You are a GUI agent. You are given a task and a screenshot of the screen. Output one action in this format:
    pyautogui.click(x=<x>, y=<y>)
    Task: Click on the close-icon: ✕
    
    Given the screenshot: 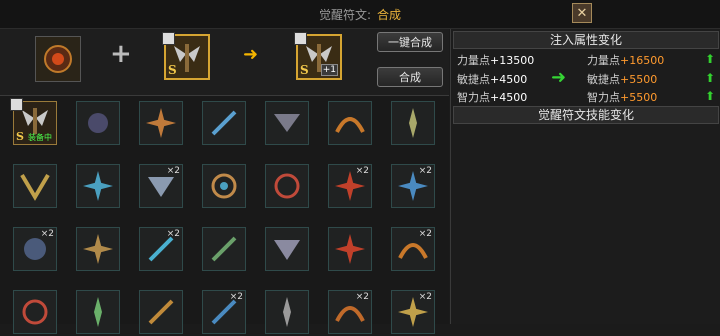 What is the action you would take?
    pyautogui.click(x=582, y=13)
    